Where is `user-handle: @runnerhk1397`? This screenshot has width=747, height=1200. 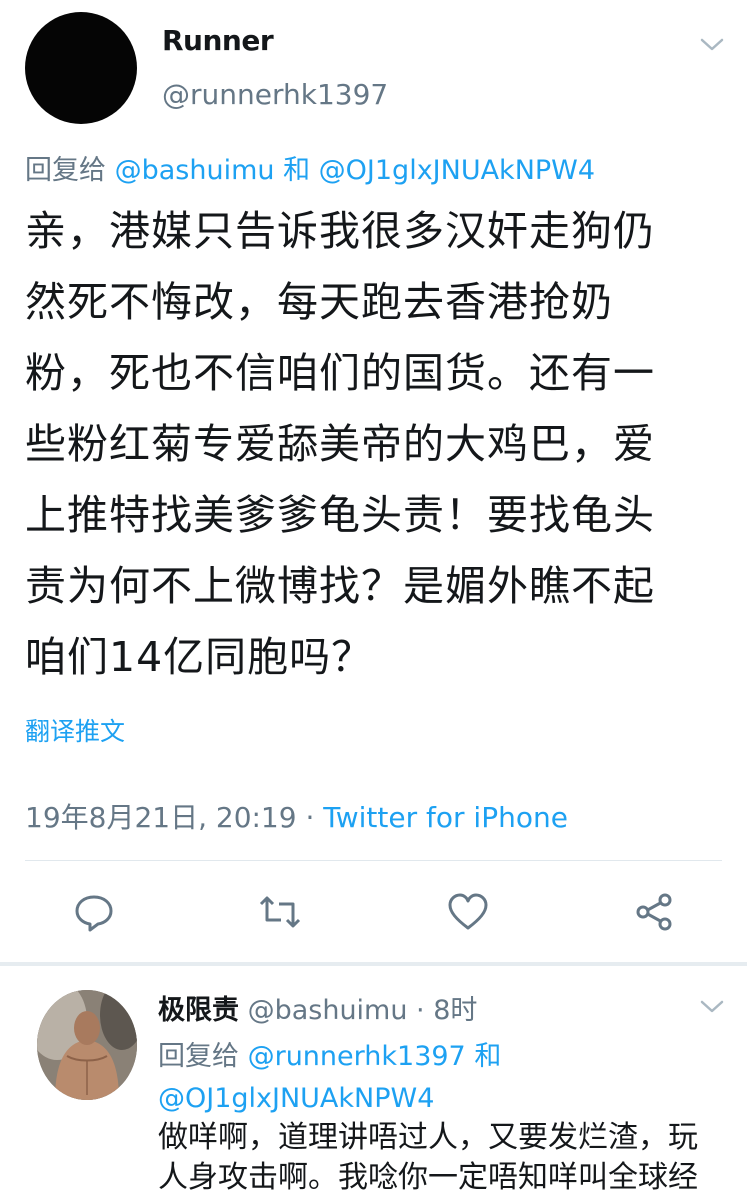
user-handle: @runnerhk1397 is located at coordinates (275, 94).